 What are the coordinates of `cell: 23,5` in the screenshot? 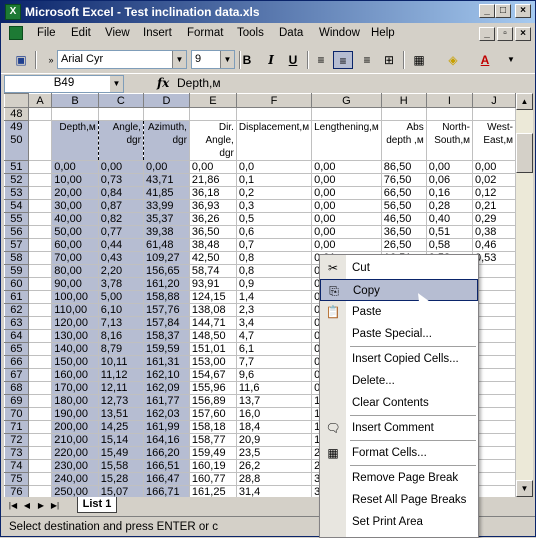 It's located at (274, 453).